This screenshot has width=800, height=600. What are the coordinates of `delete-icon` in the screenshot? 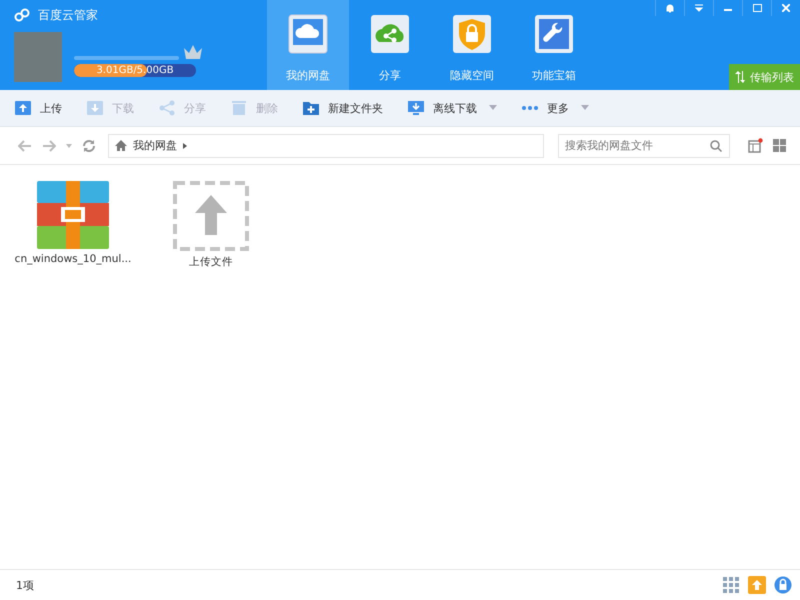 It's located at (239, 108).